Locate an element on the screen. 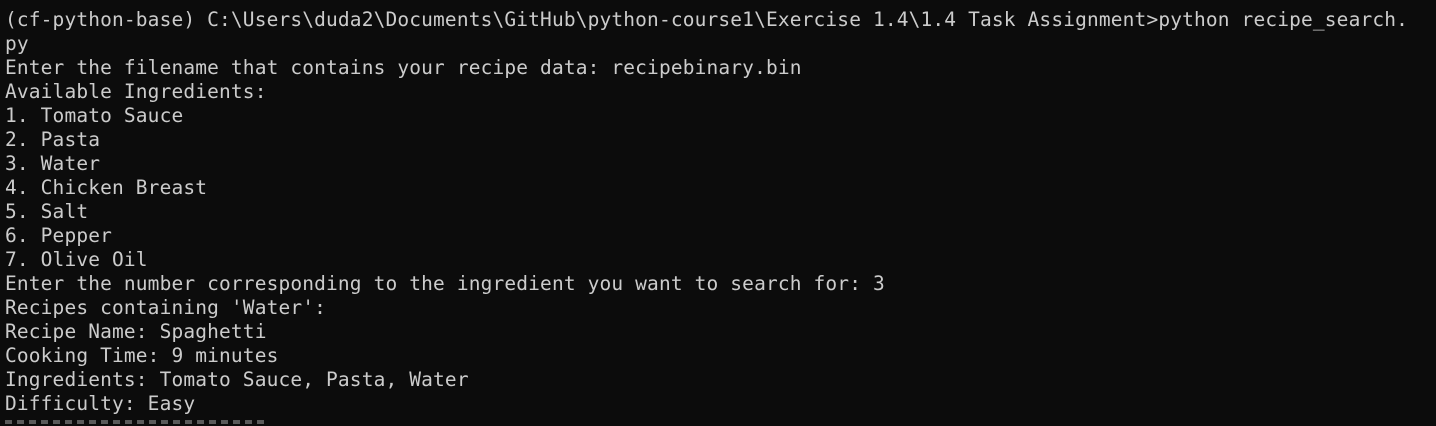  ingredient-list-item: 7. Olive Oil is located at coordinates (76, 259).